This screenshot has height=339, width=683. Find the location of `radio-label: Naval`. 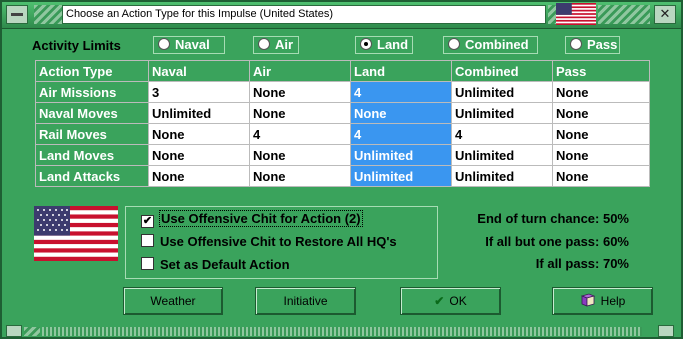

radio-label: Naval is located at coordinates (192, 44).